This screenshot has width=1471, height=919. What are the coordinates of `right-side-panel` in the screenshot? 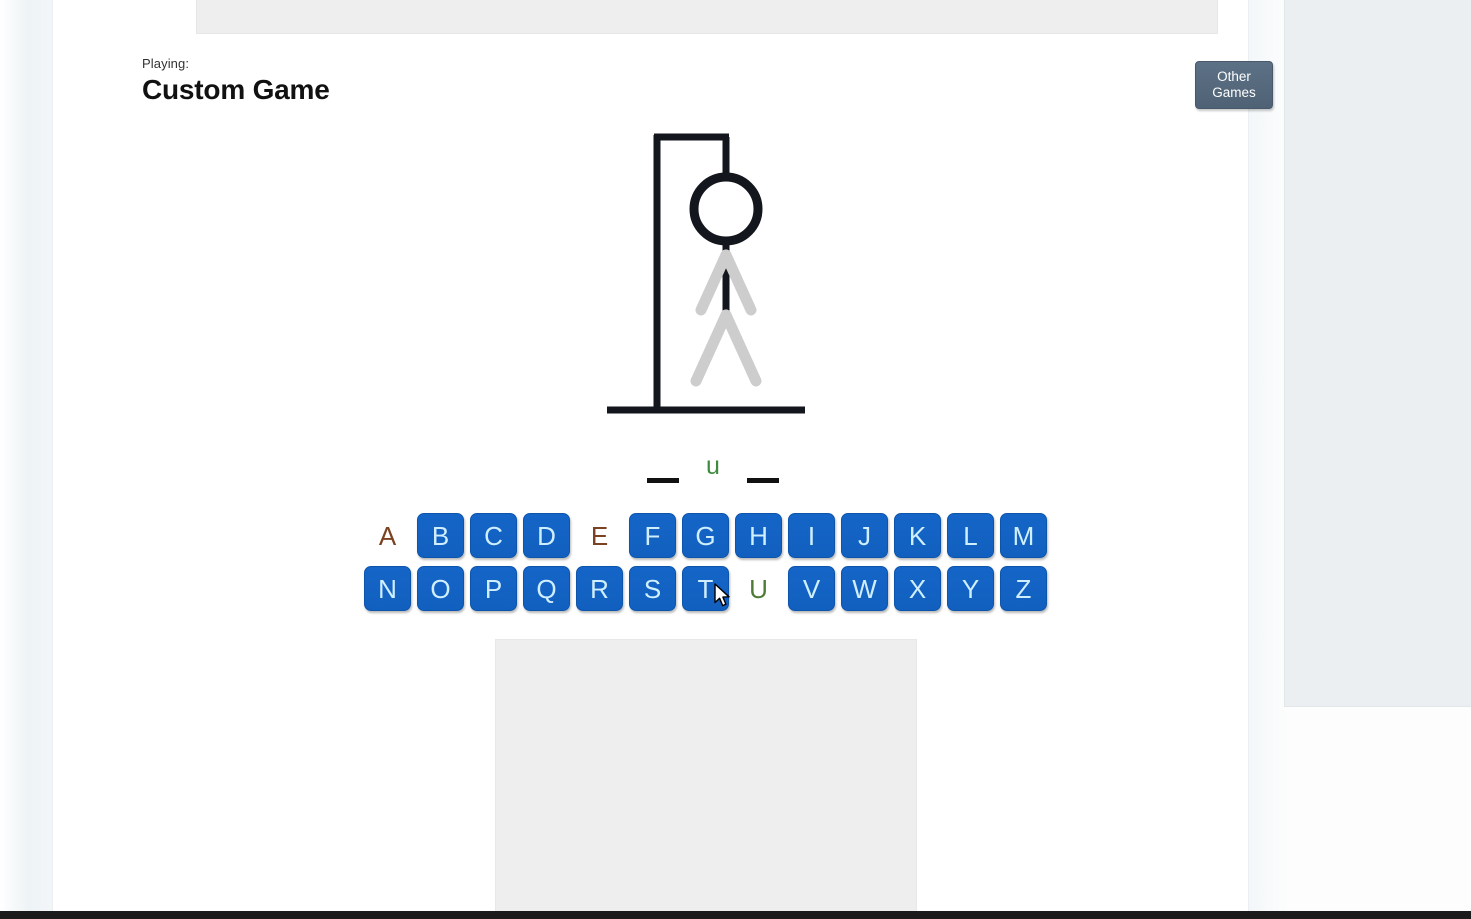 It's located at (1377, 353).